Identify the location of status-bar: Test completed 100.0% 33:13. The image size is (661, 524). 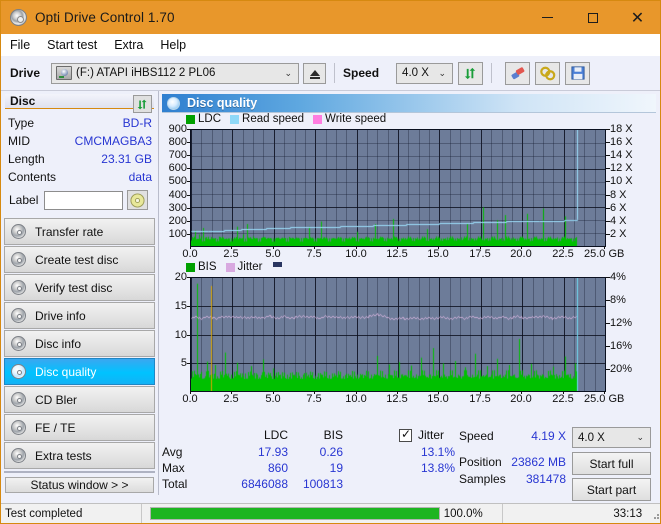
(330, 513).